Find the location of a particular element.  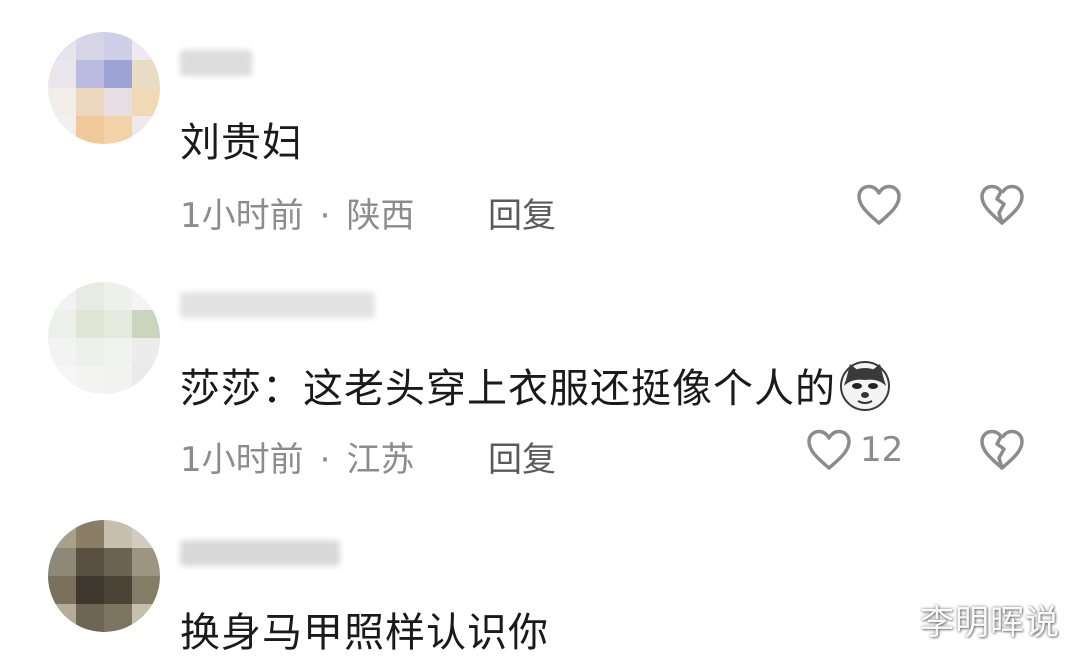

comment-location: 江苏 is located at coordinates (380, 460).